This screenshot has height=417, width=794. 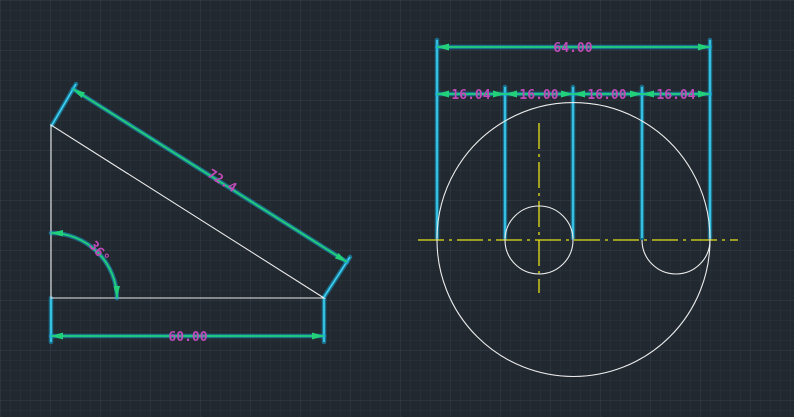 I want to click on base-width-dimension-text: 60.00, so click(x=187, y=337).